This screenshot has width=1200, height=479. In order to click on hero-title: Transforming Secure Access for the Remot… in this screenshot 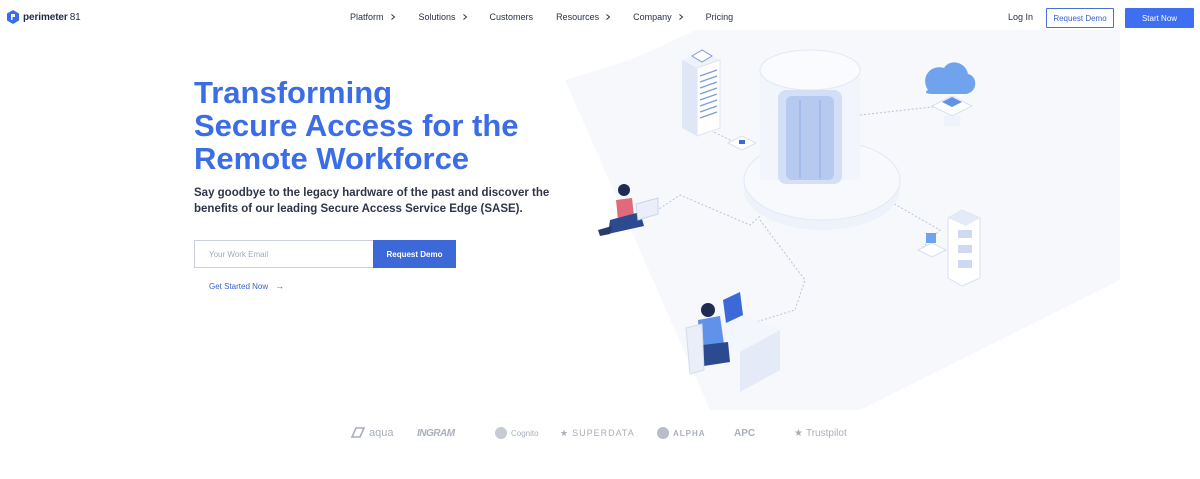, I will do `click(384, 125)`.